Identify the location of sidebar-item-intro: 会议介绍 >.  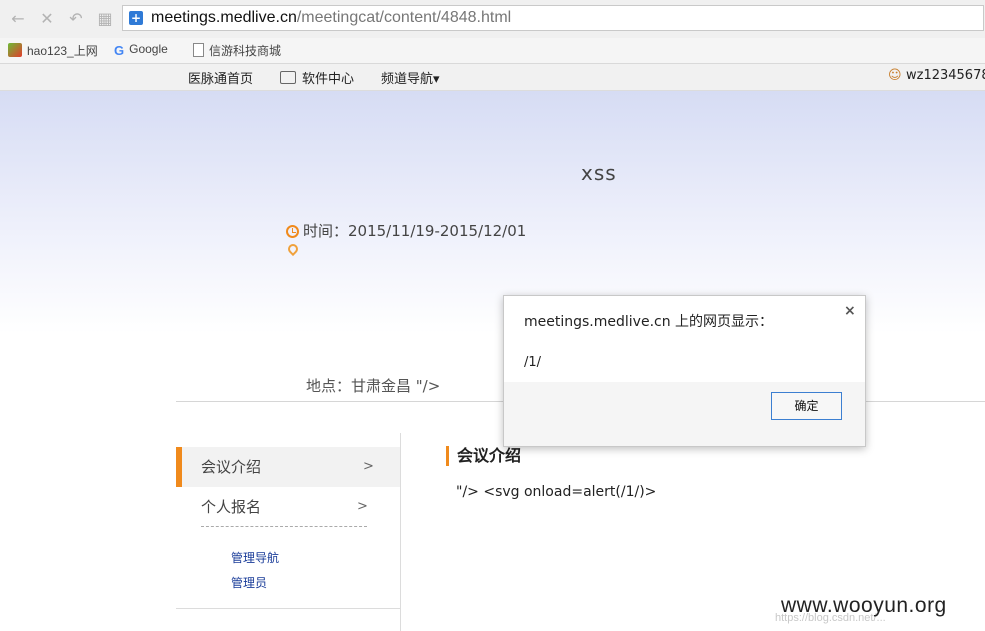
(288, 467).